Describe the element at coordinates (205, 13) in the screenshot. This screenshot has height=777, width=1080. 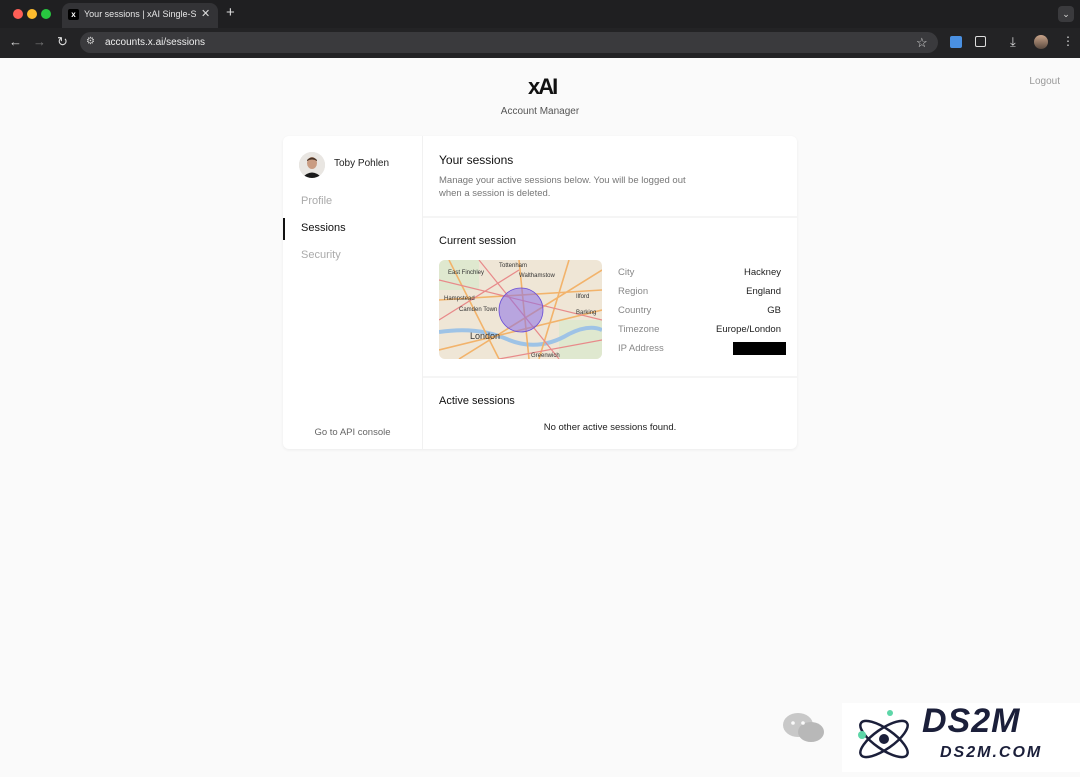
I see `close-tab-icon: ✕` at that location.